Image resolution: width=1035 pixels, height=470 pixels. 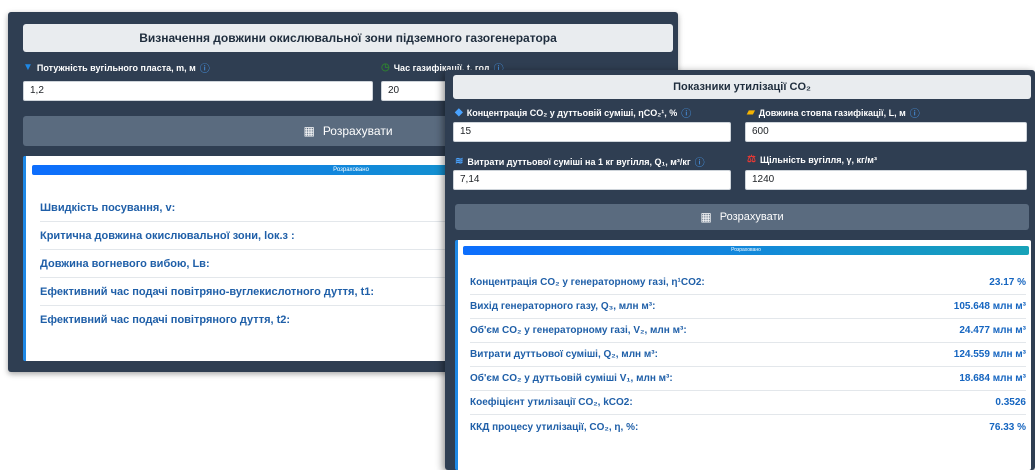 I want to click on window-title: Показники утилізації CO₂, so click(x=742, y=87).